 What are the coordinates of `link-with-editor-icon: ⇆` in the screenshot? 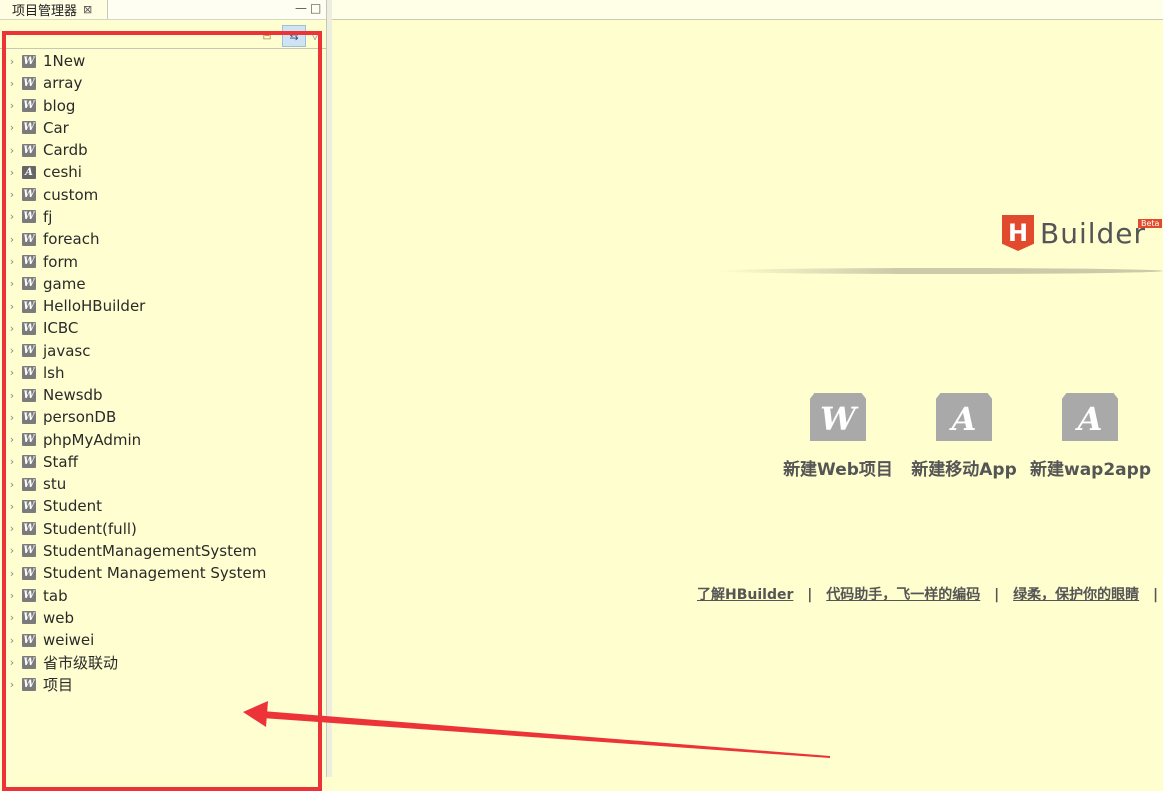 It's located at (294, 36).